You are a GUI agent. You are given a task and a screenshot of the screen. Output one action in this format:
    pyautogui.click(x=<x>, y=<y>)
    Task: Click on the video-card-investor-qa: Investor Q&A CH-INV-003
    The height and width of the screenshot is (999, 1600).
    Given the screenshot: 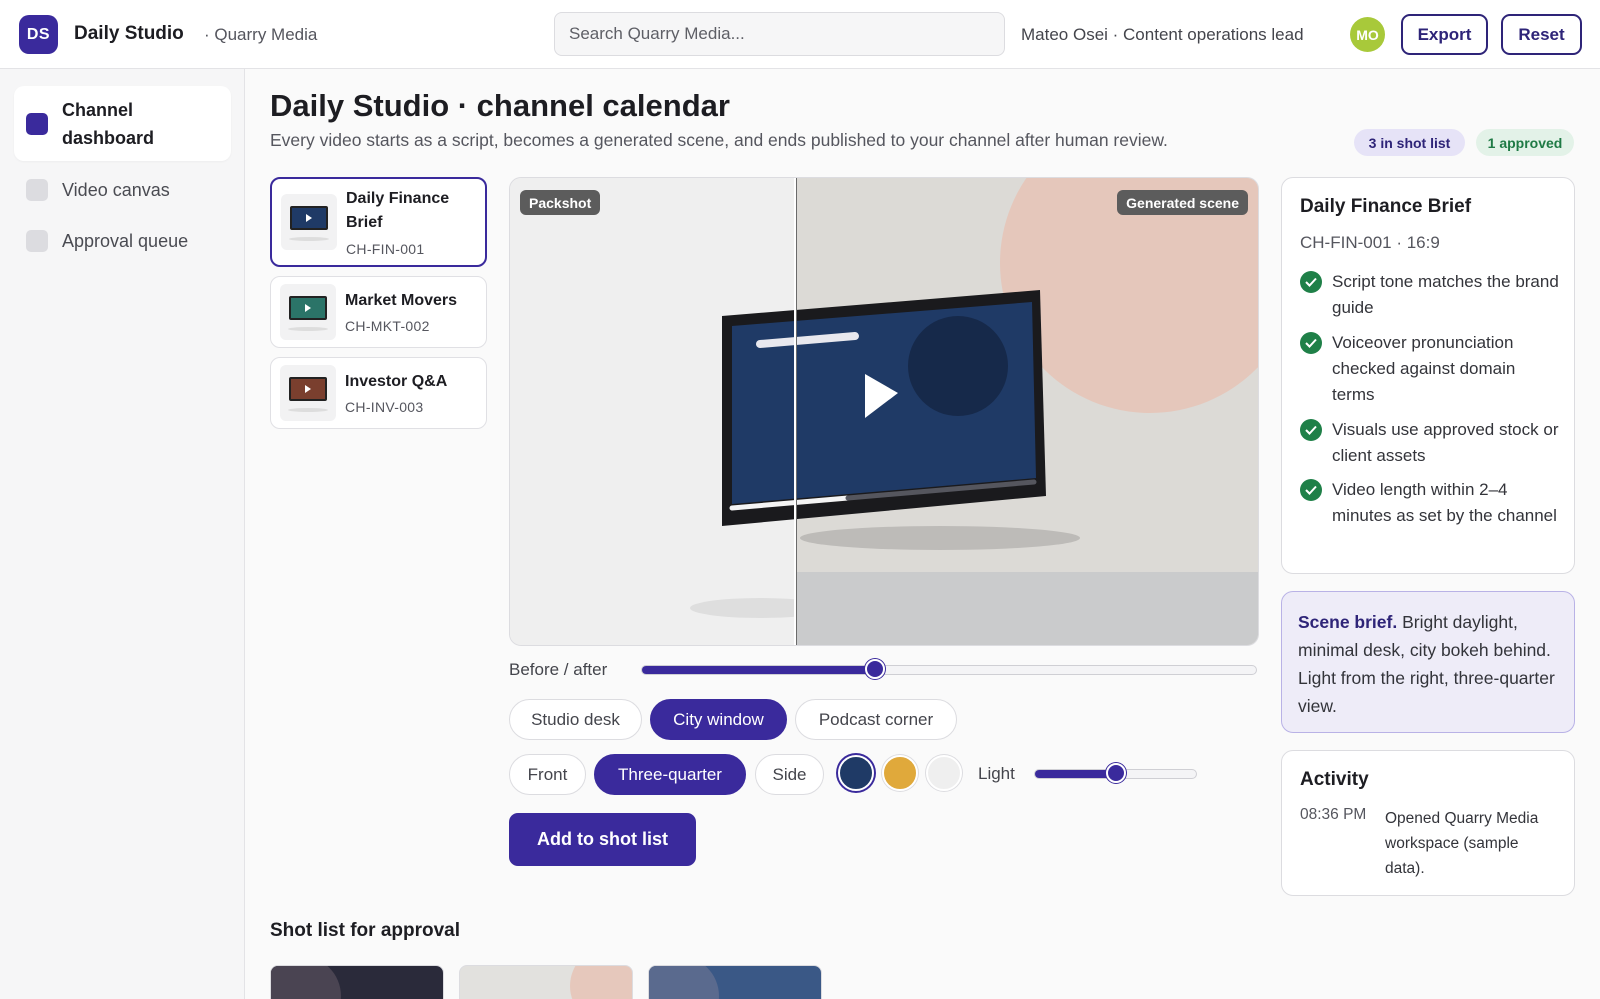 What is the action you would take?
    pyautogui.click(x=378, y=393)
    